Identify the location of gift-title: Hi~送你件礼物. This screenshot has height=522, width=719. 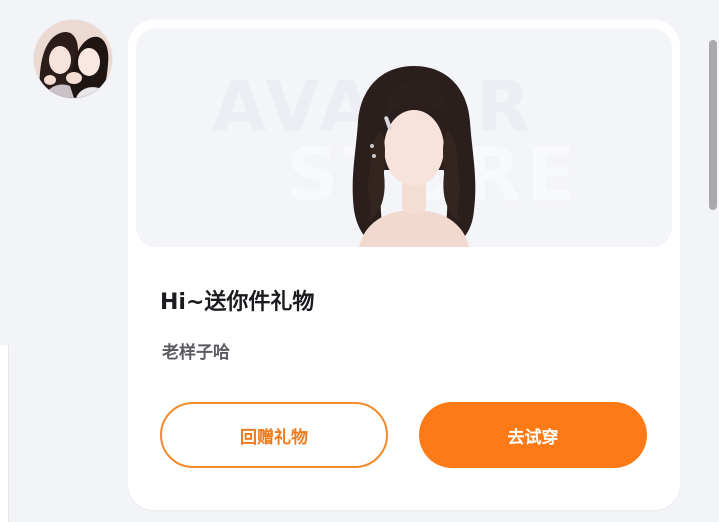
(237, 302).